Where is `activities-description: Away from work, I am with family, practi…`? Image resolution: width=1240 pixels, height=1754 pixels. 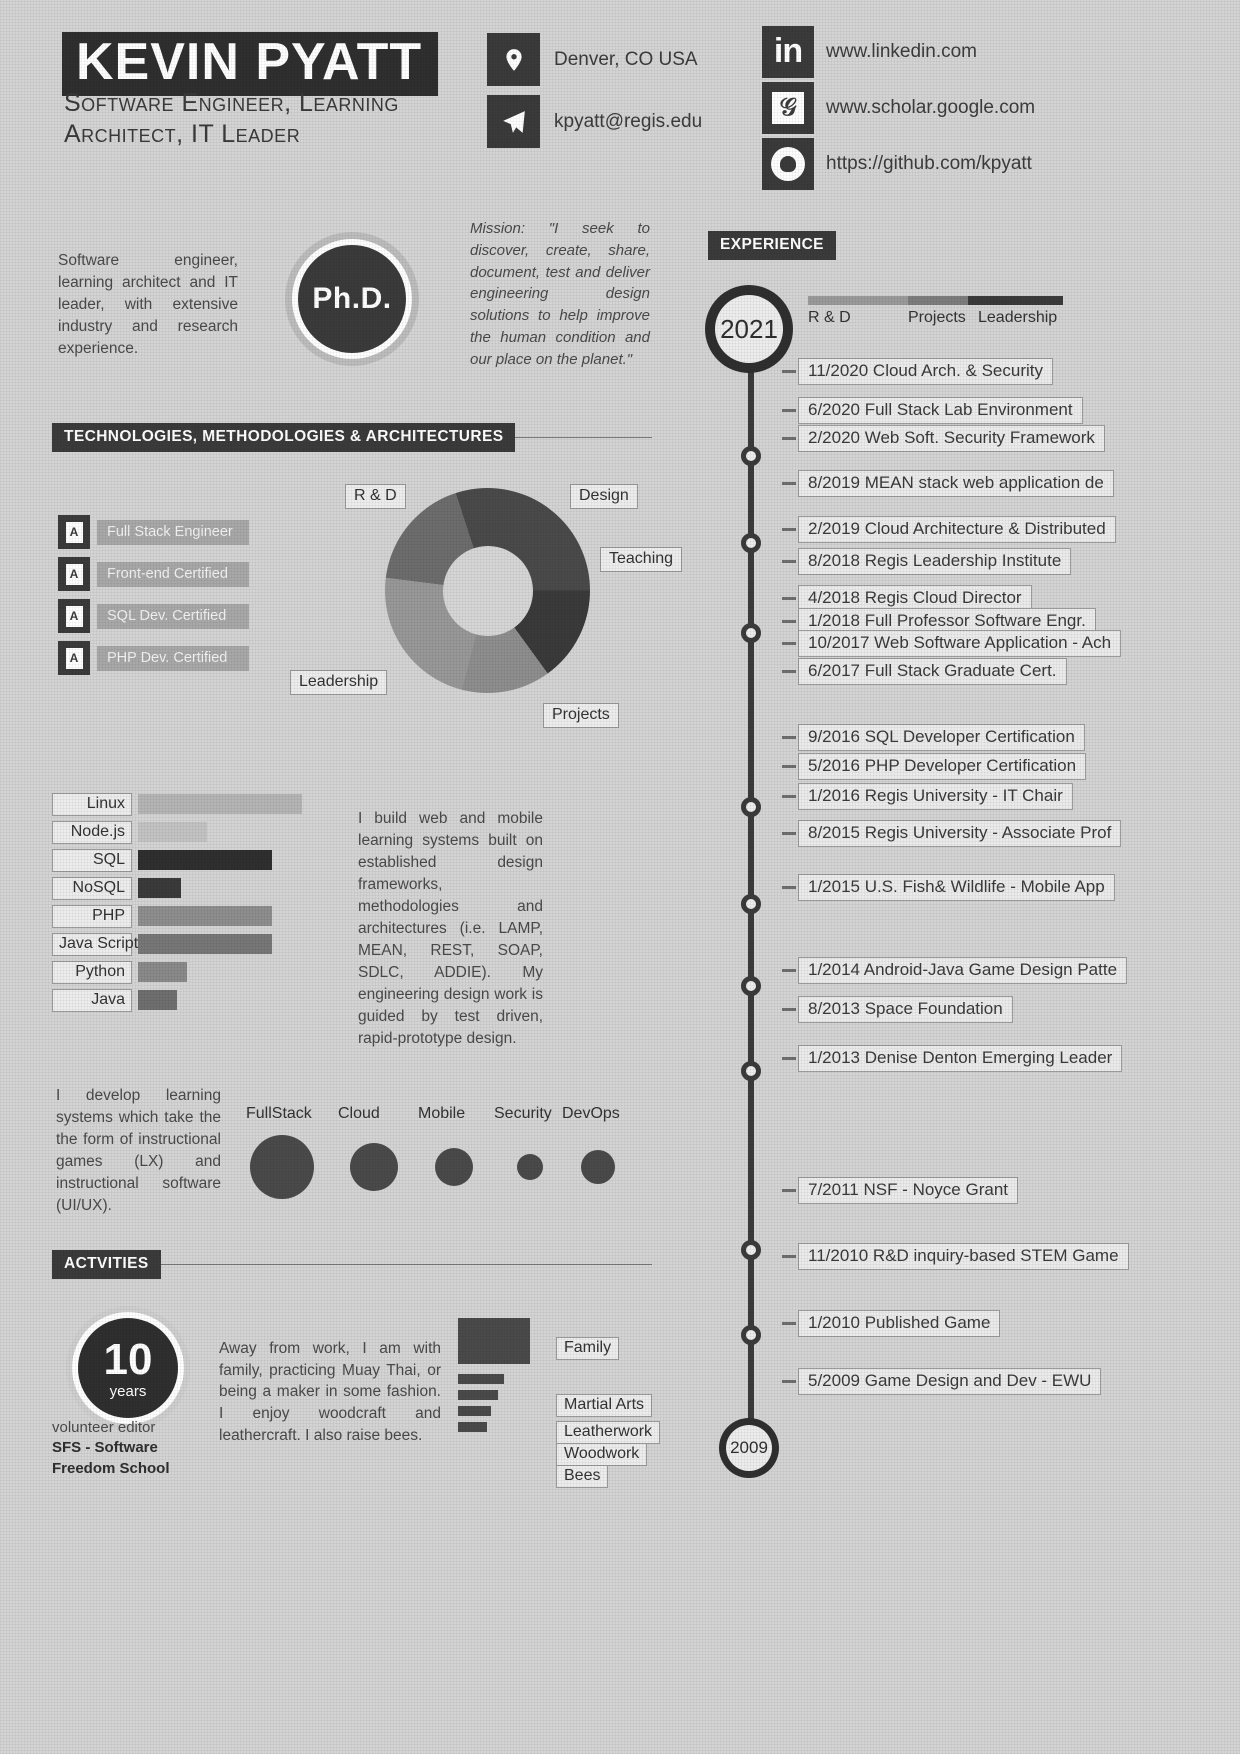 activities-description: Away from work, I am with family, practi… is located at coordinates (330, 1392).